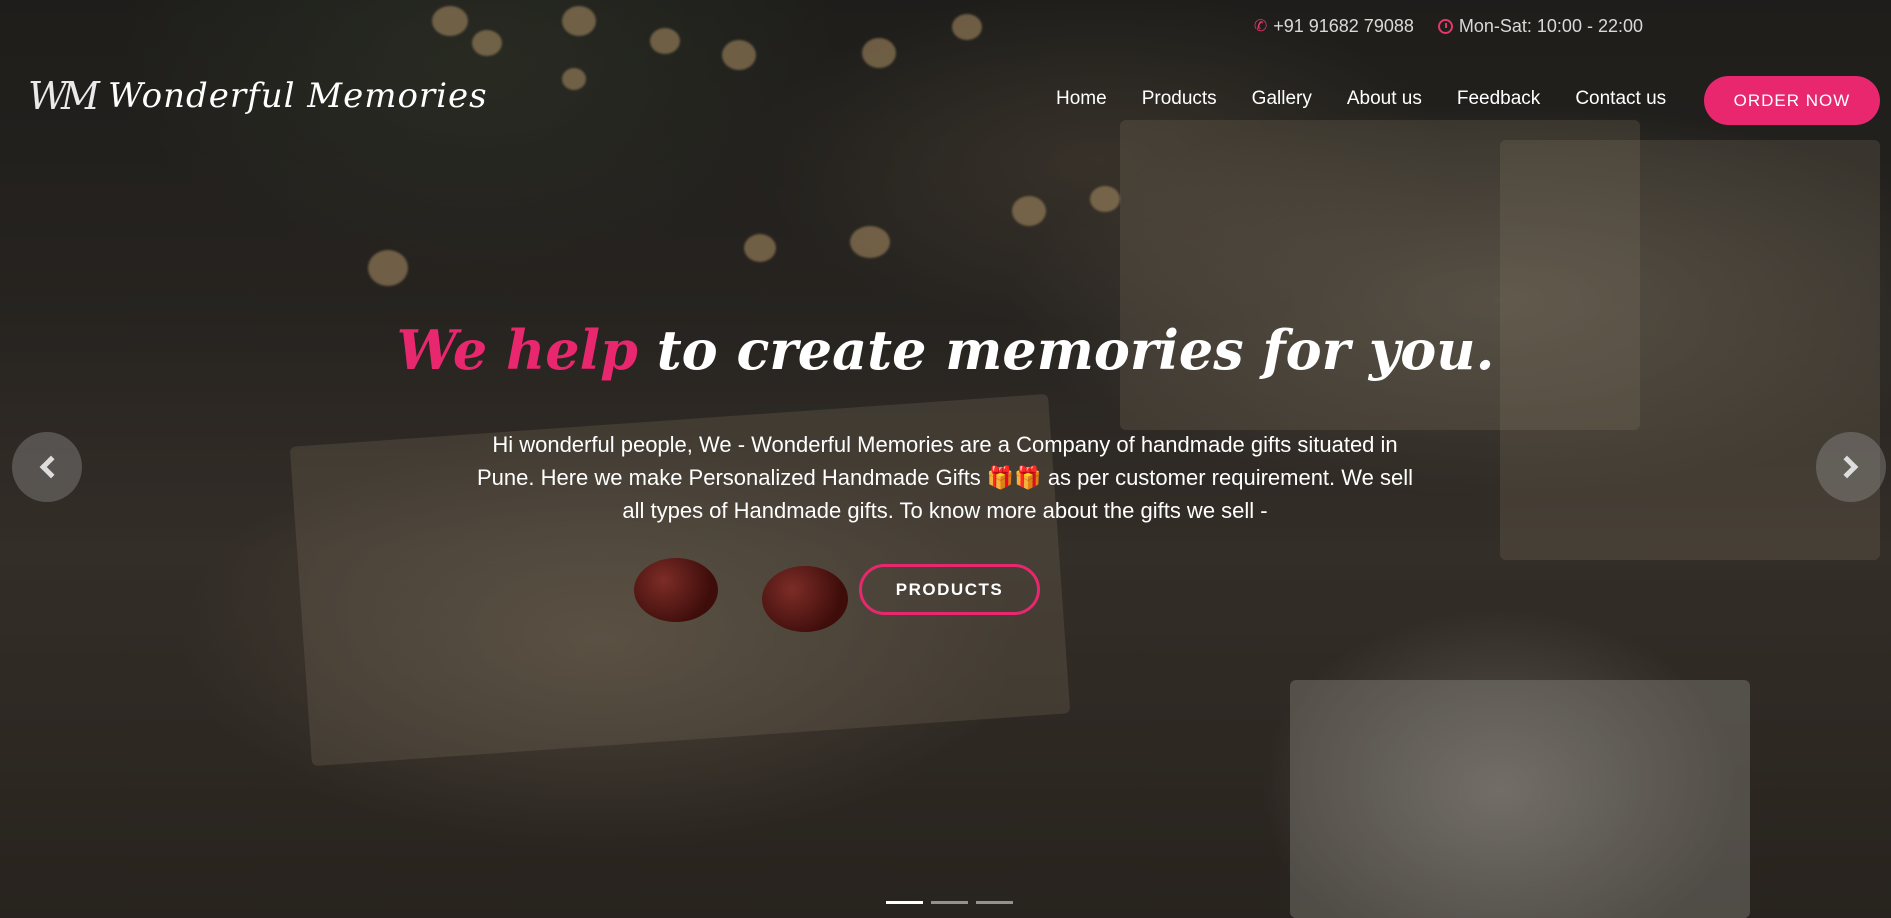 The image size is (1891, 918). I want to click on contact-bar: ✆ +91 91682 79088 Mon-Sat: 10:00 - 22:00, so click(1448, 26).